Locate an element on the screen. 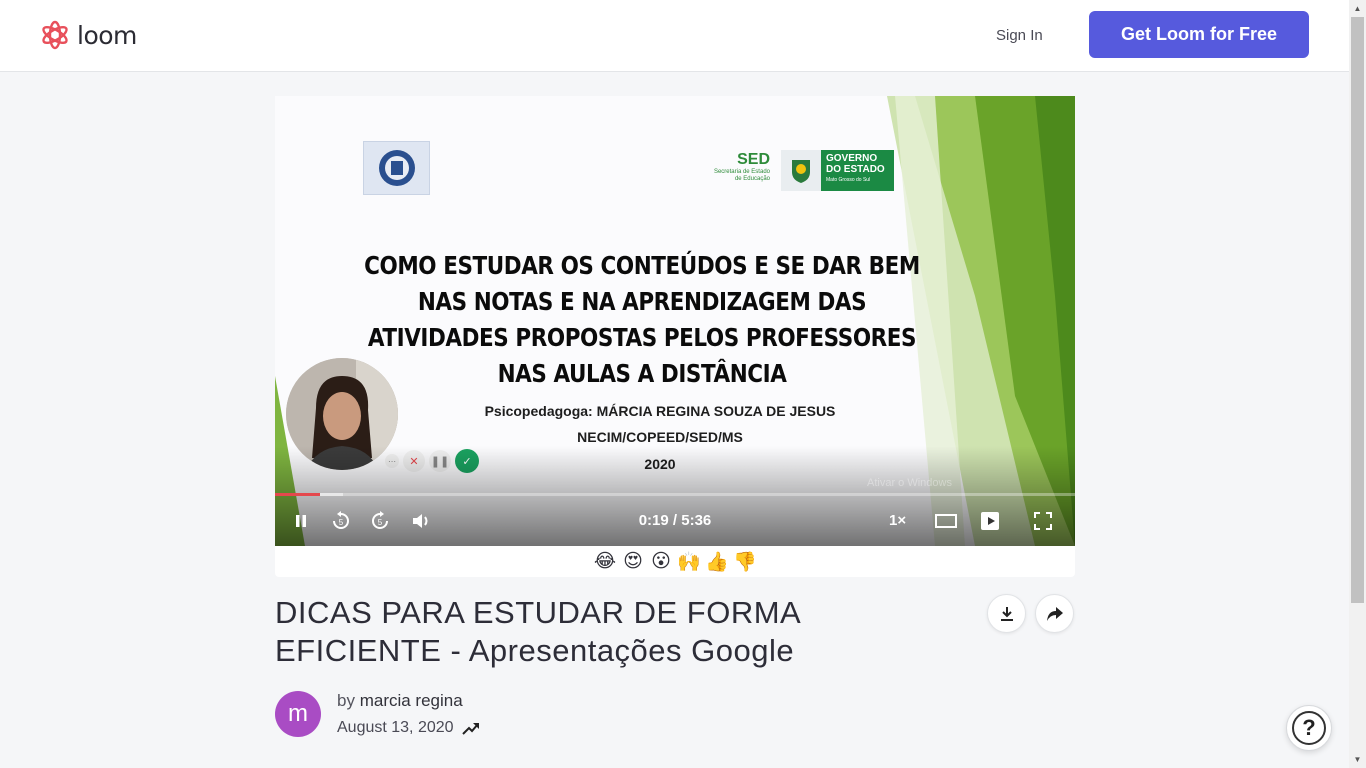 Image resolution: width=1366 pixels, height=768 pixels. scroll-down-icon: ▼ is located at coordinates (1357, 759).